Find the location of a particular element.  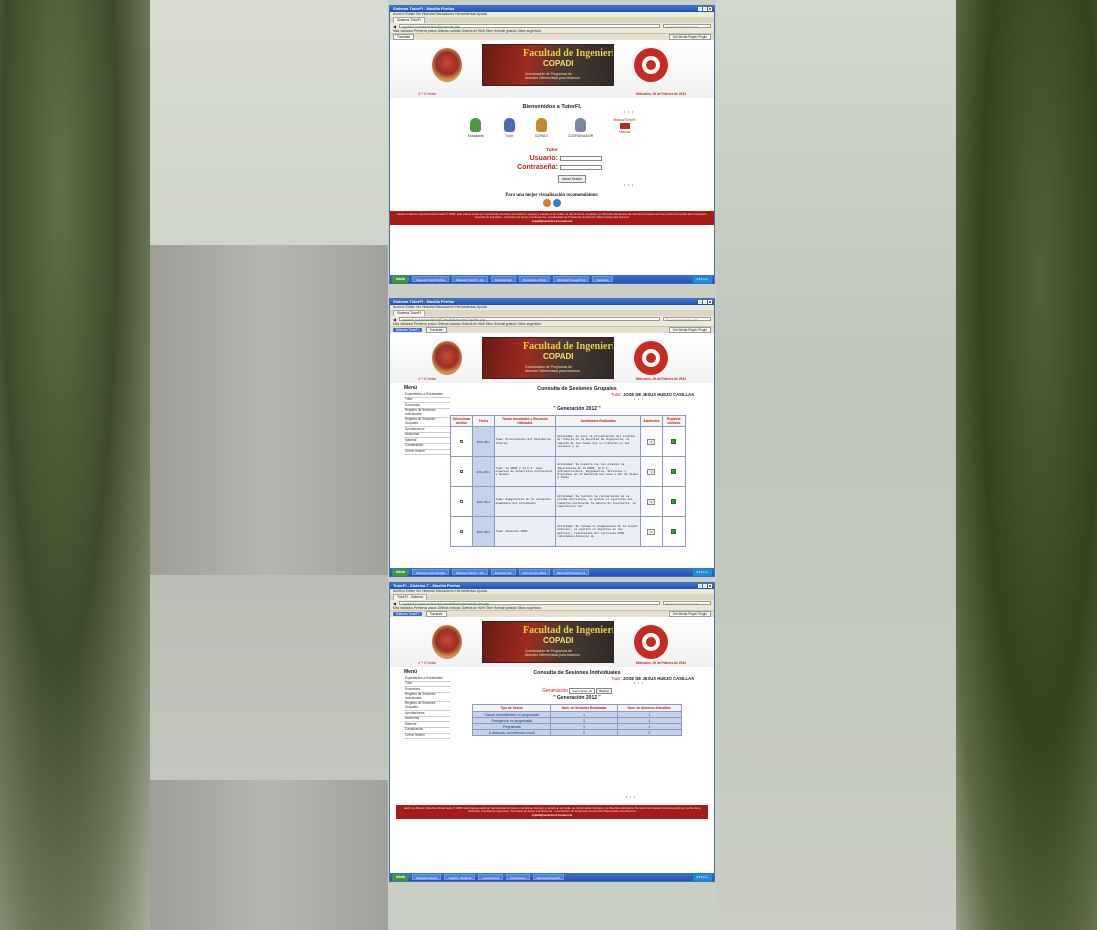

student-icon is located at coordinates (476, 125).